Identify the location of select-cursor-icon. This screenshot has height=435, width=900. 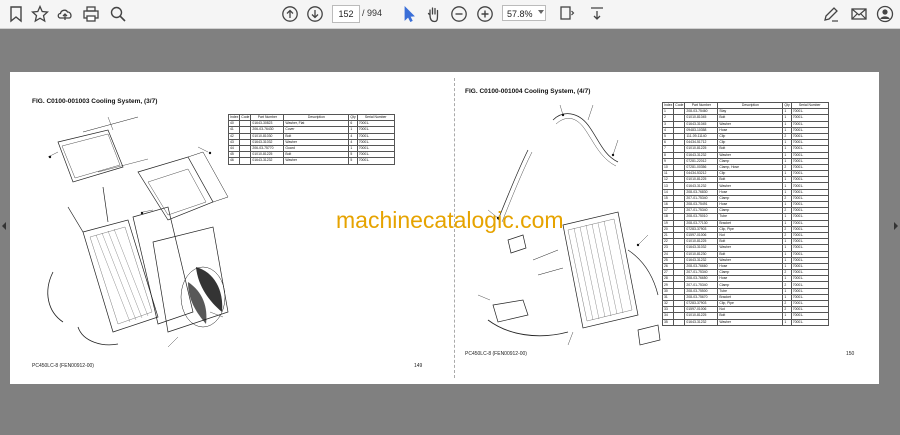
(409, 14).